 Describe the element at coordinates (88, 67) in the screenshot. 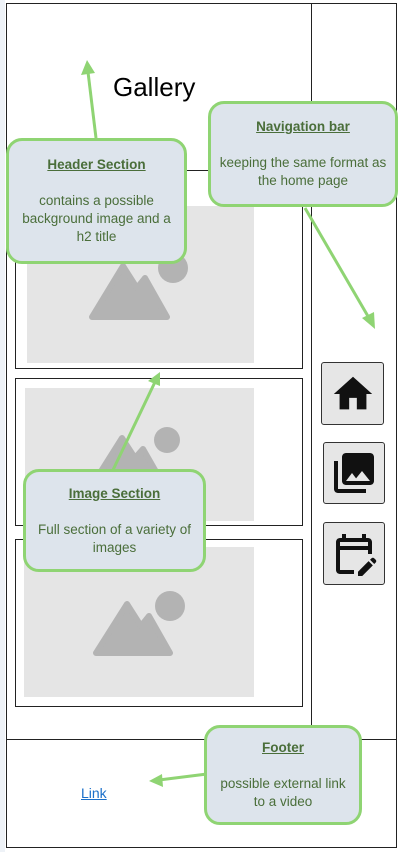

I see `arrowhead-header` at that location.